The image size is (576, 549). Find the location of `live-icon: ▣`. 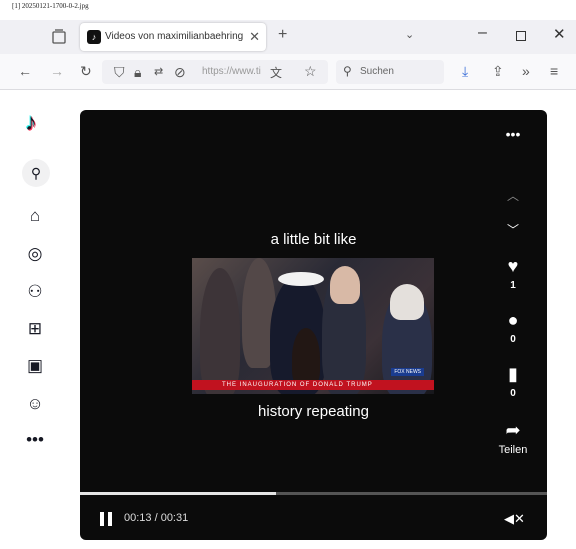

live-icon: ▣ is located at coordinates (35, 366).